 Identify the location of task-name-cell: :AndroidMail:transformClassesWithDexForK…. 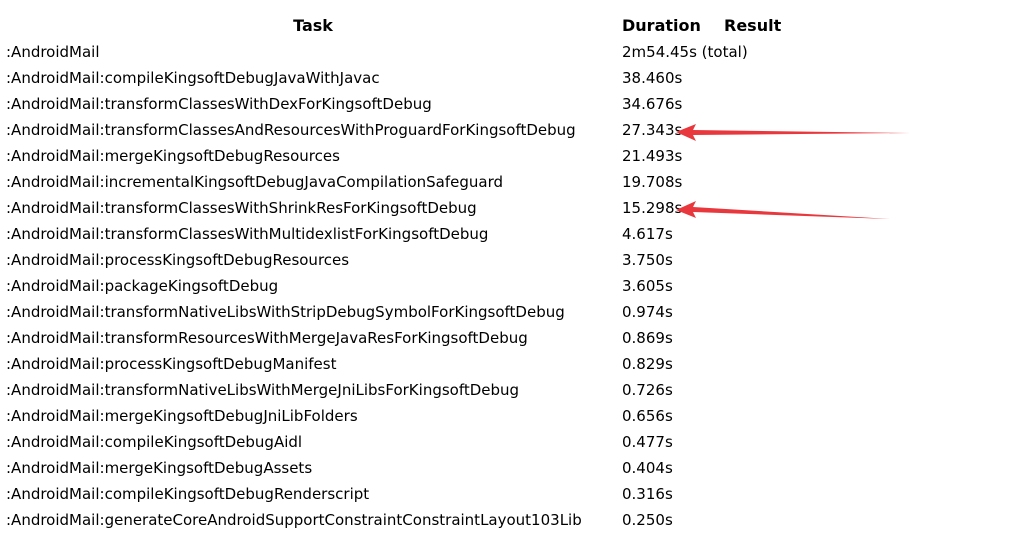
(219, 104).